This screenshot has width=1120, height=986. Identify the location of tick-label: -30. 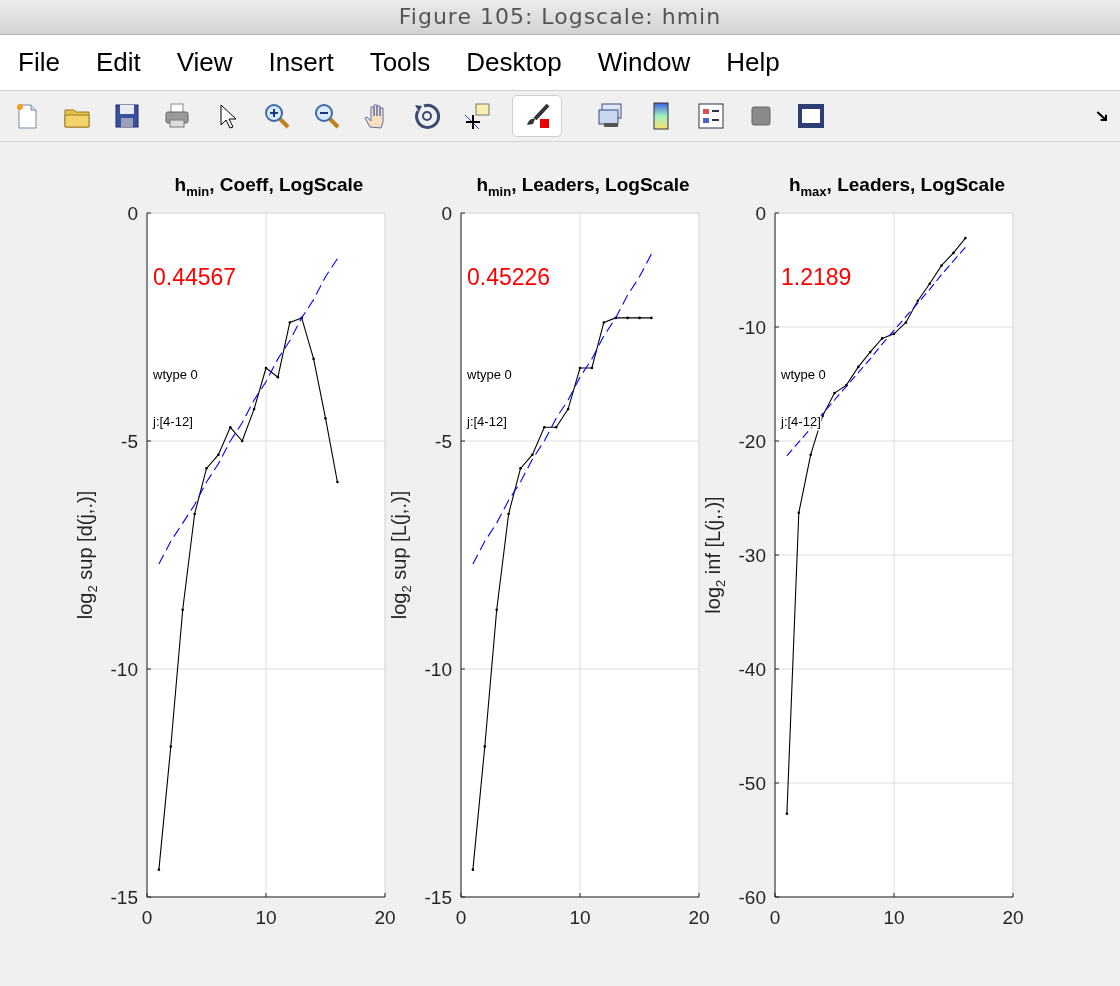
(752, 555).